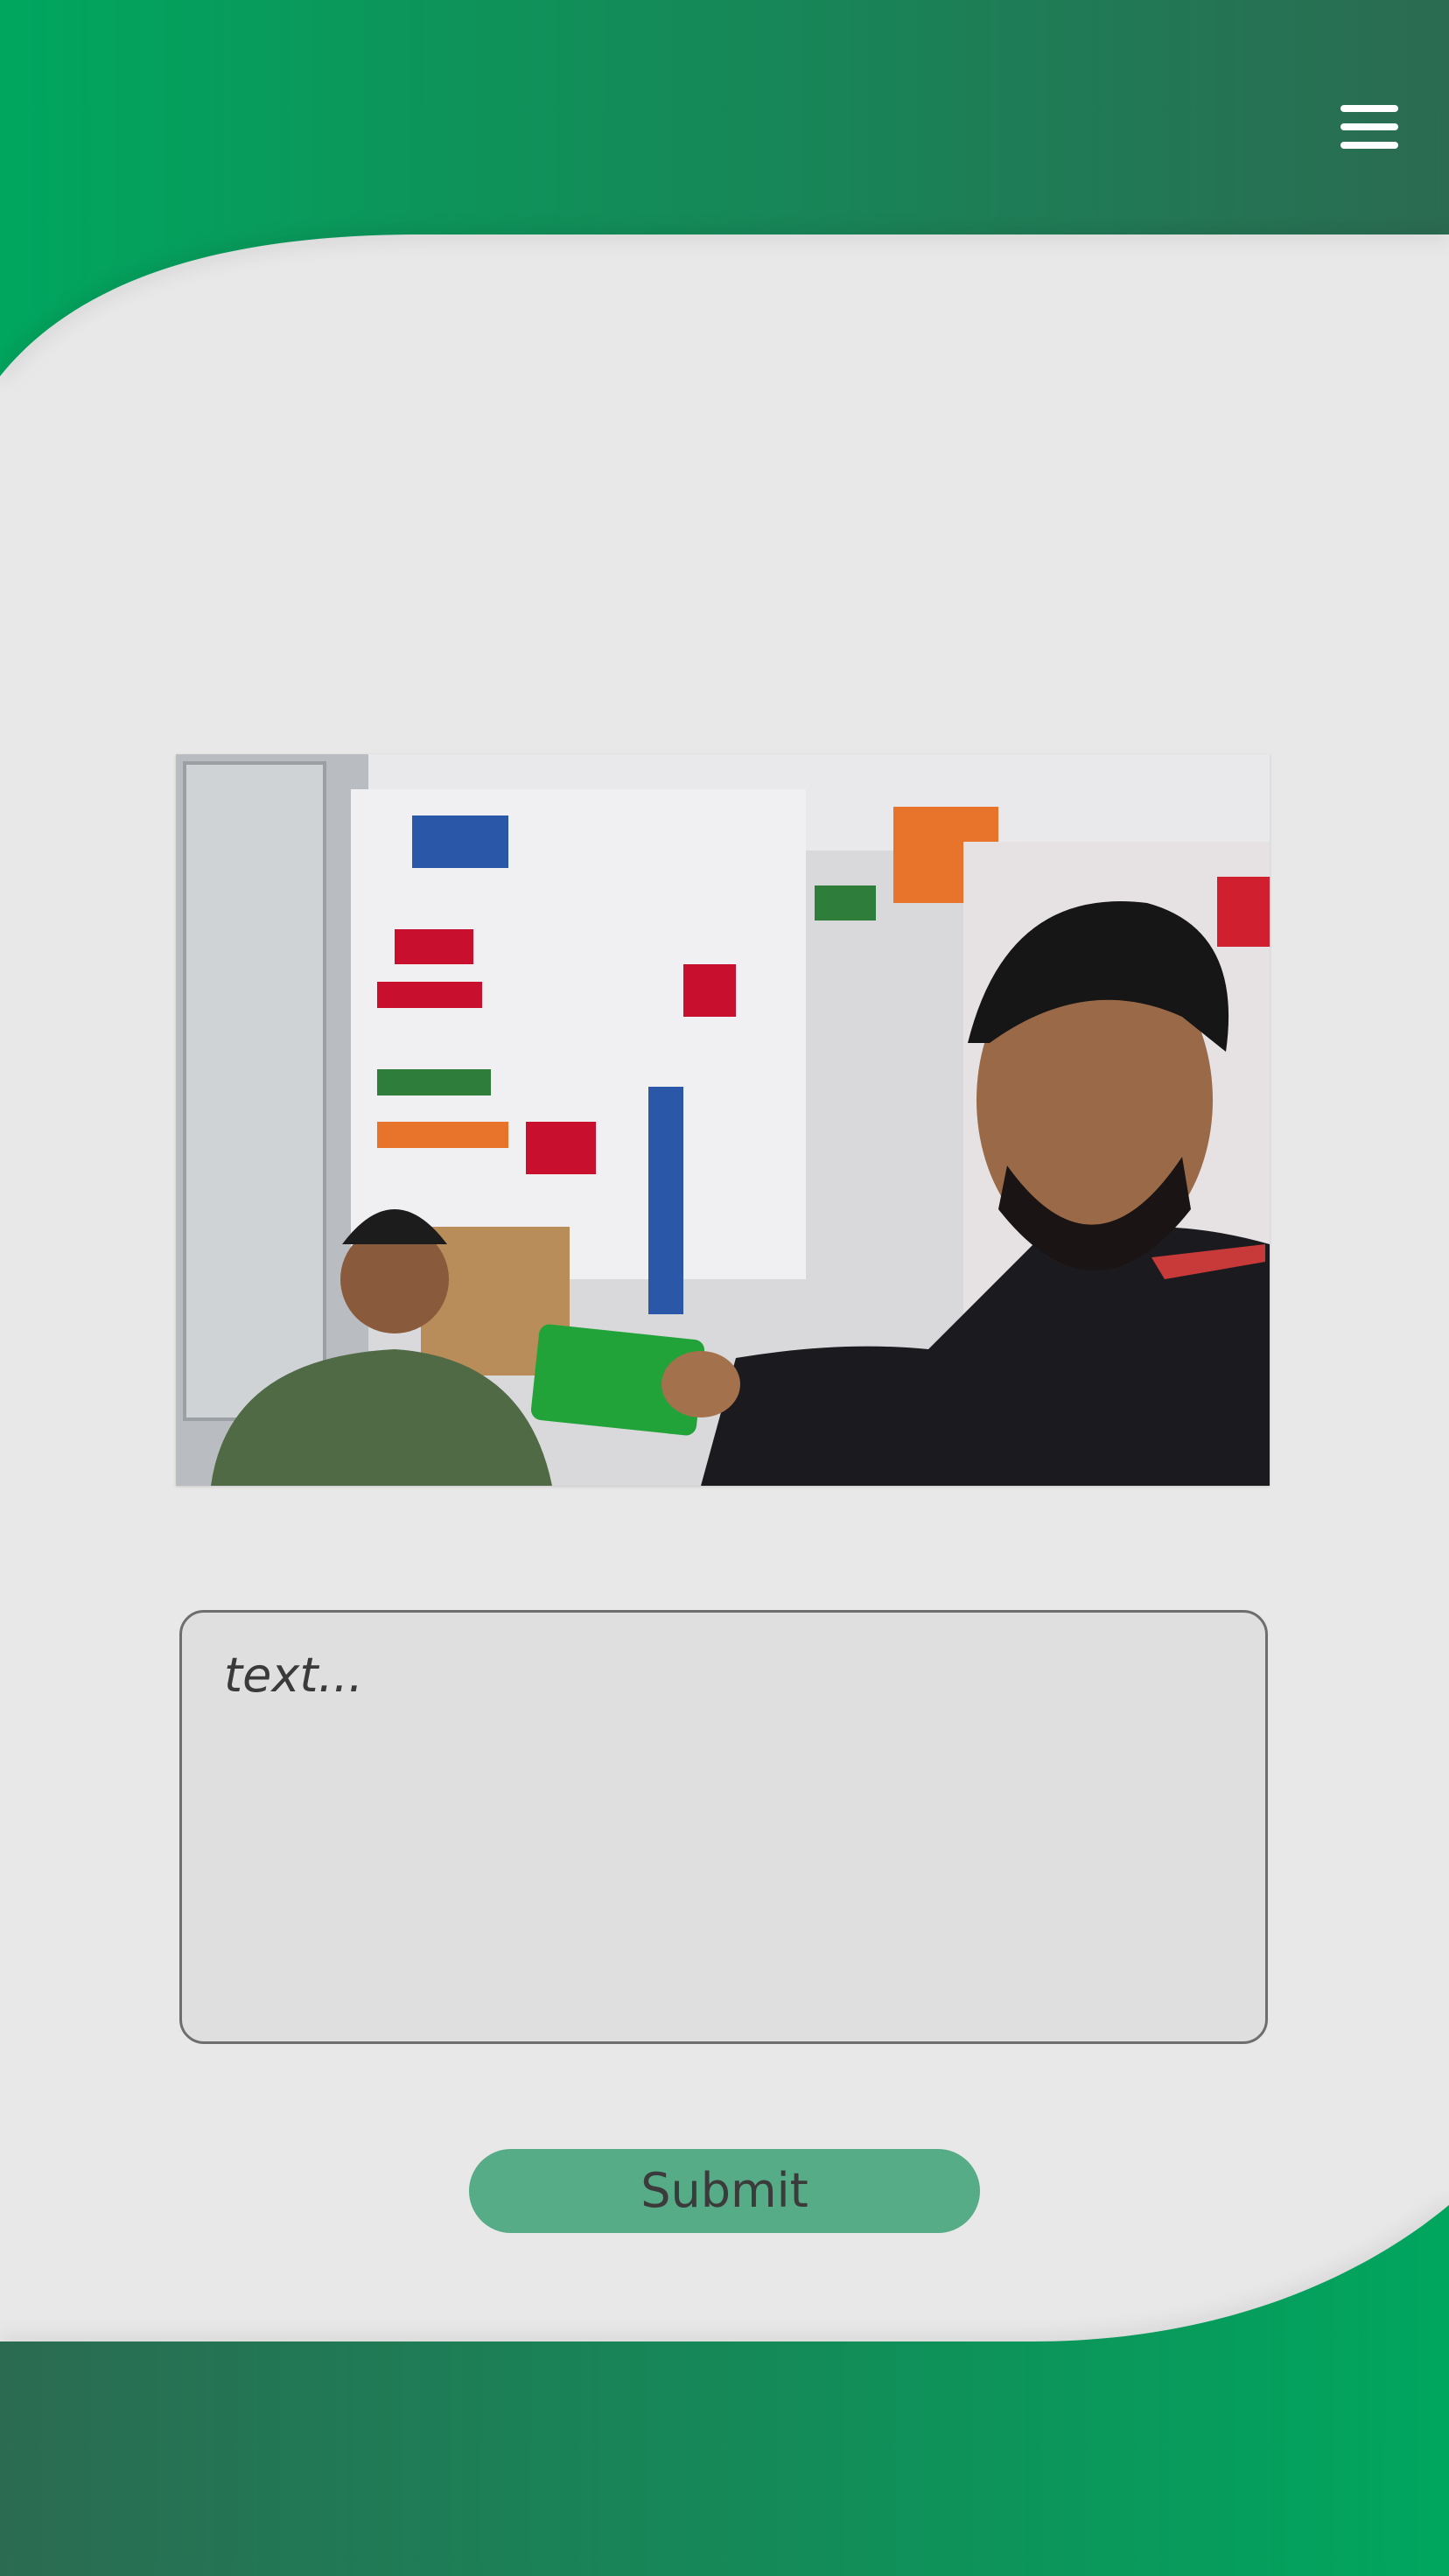 The image size is (1449, 2576). I want to click on text-input, so click(723, 1827).